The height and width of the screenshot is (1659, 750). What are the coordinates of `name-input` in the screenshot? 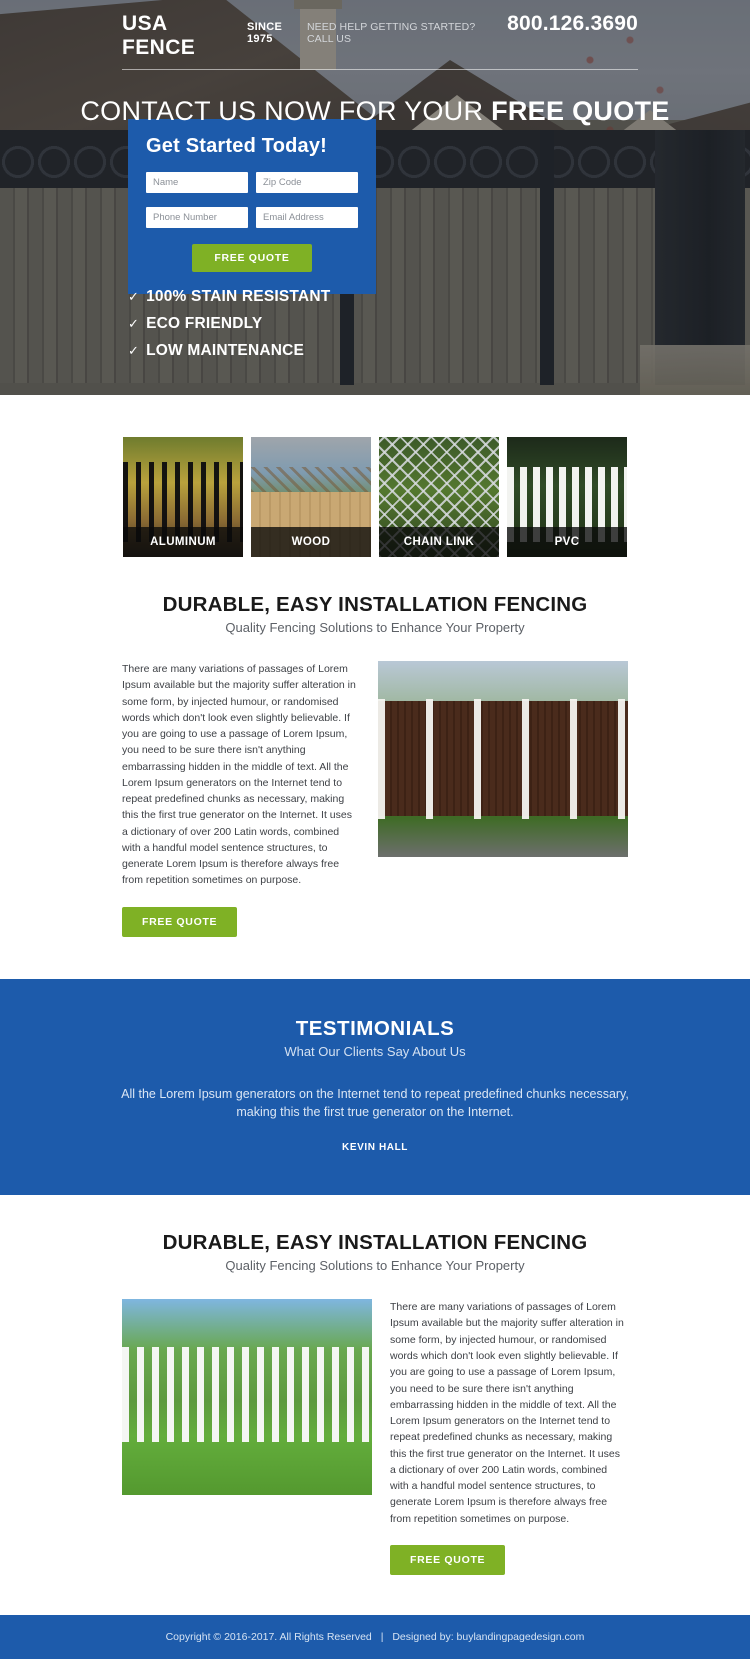 It's located at (197, 182).